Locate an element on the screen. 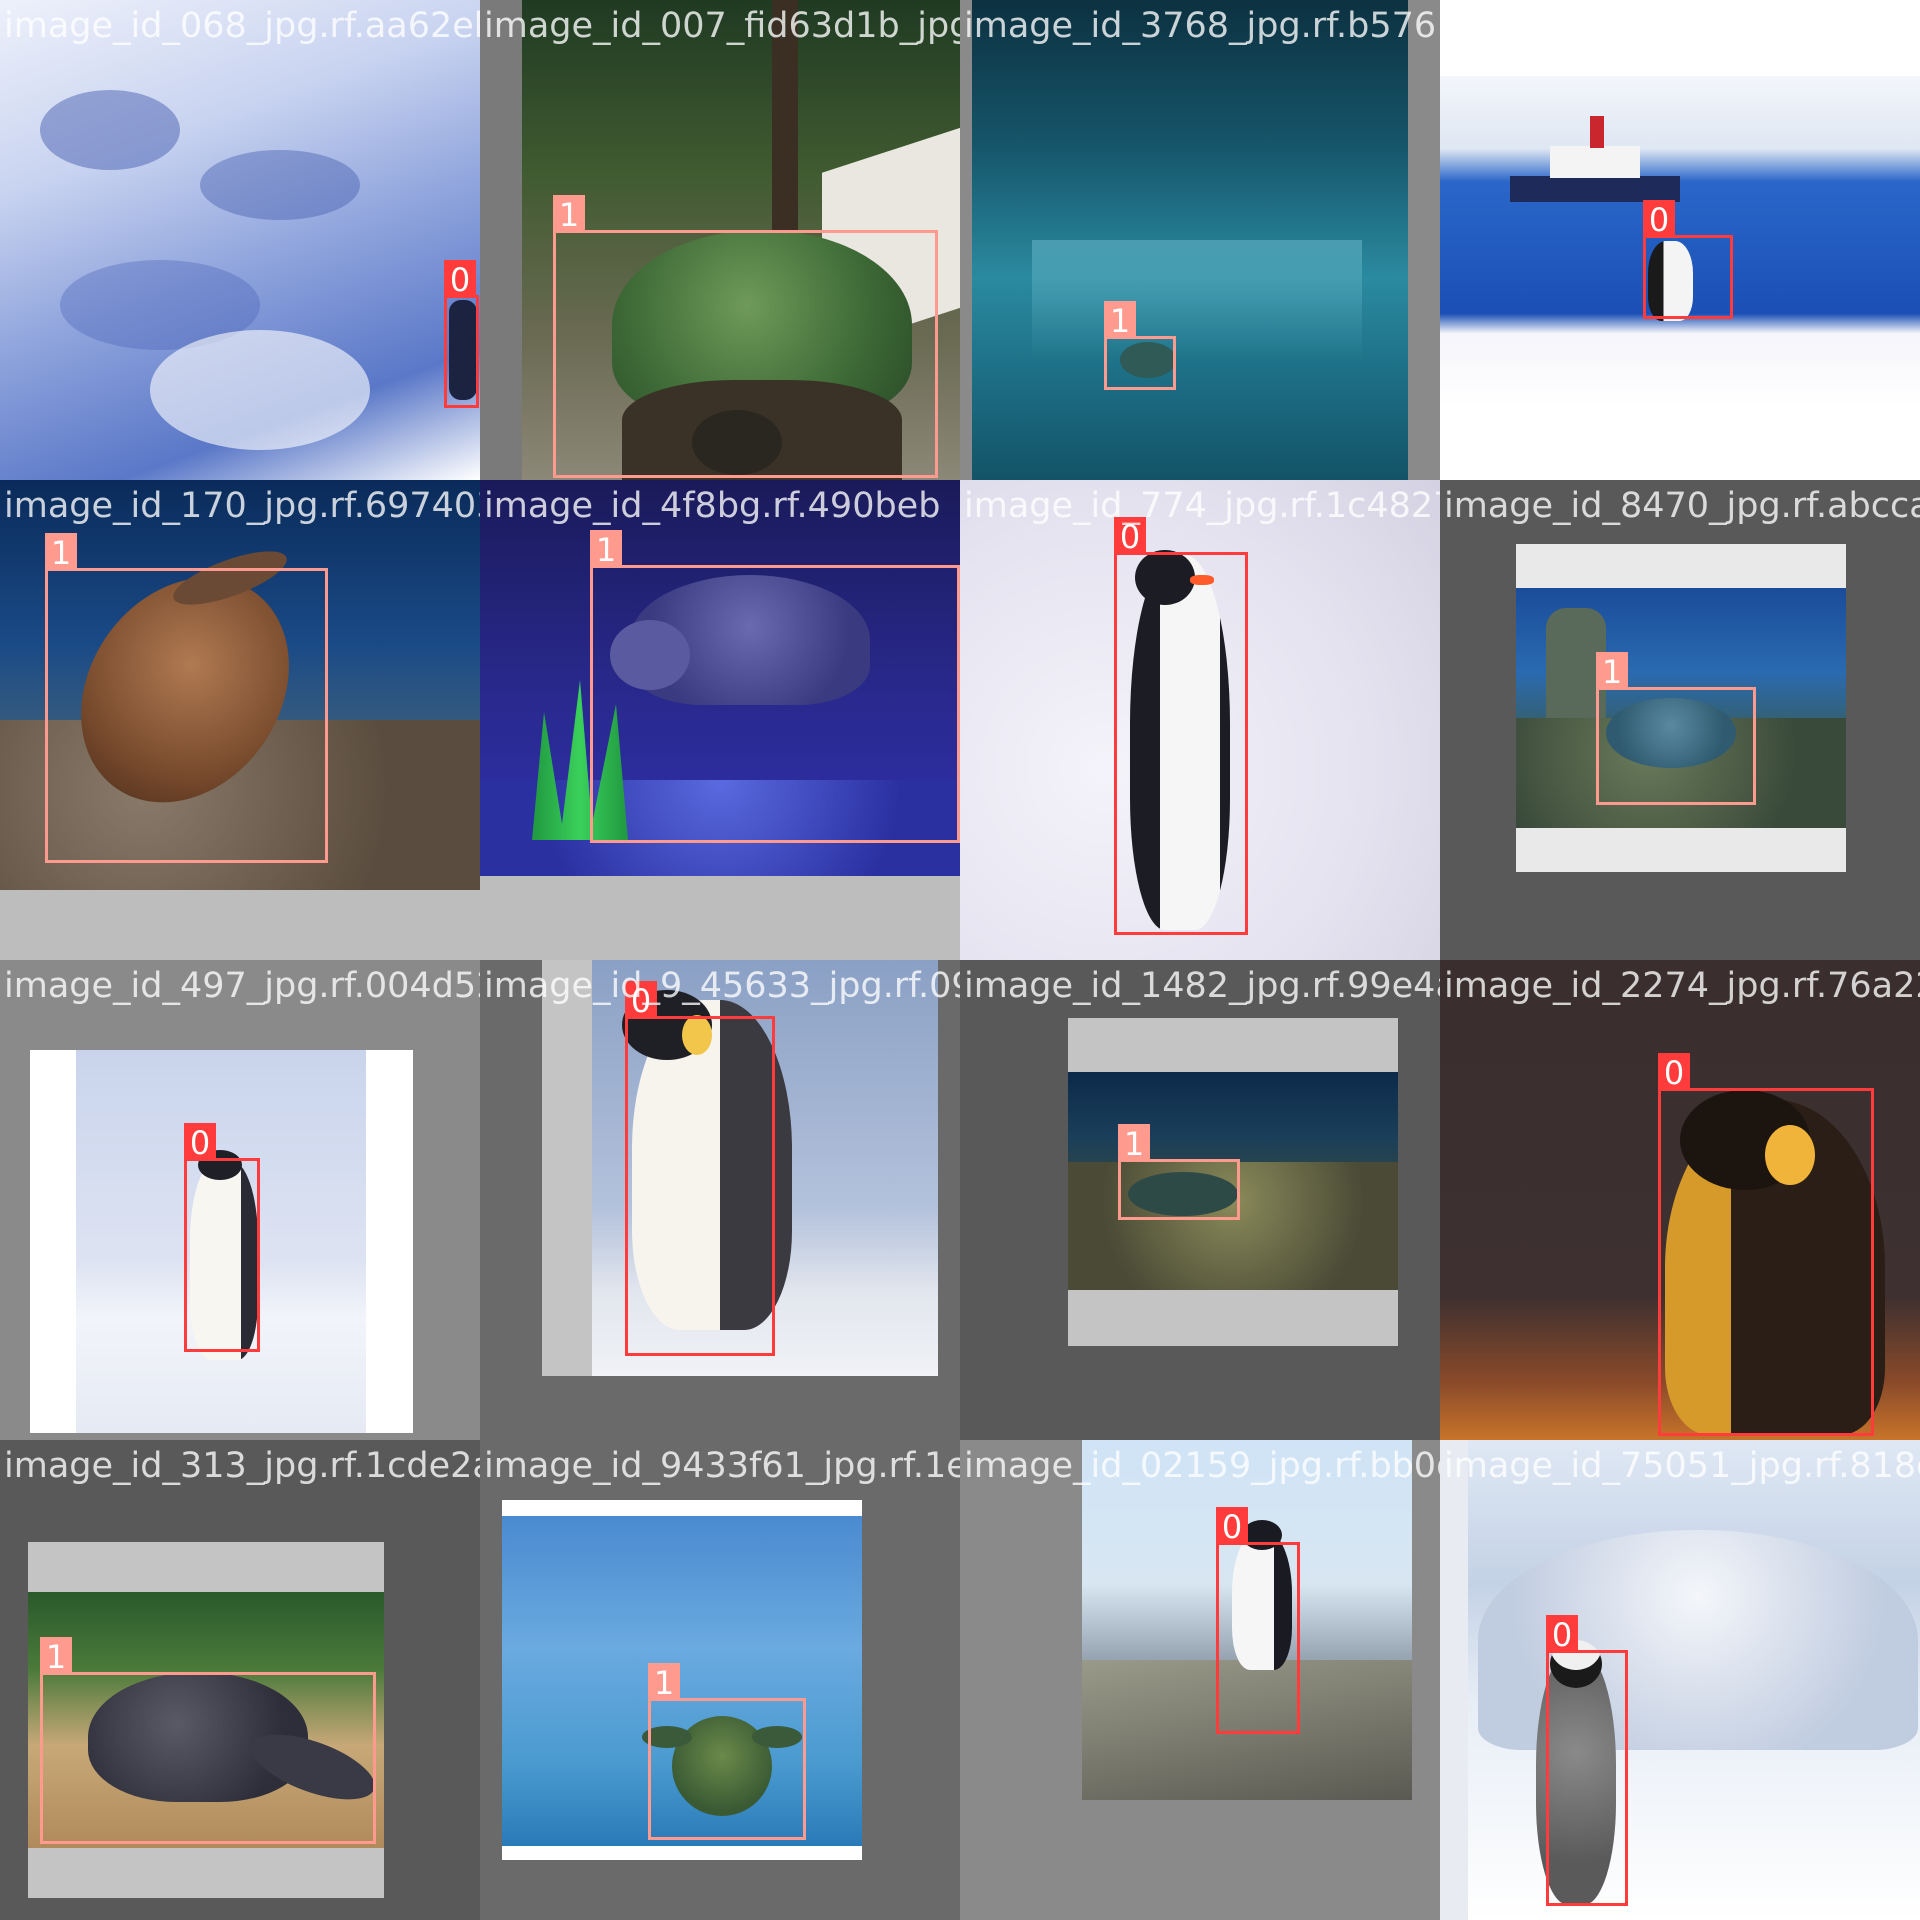  mosaic-tile: 0 image_id_068_jpg.rf.aa62eb is located at coordinates (240, 240).